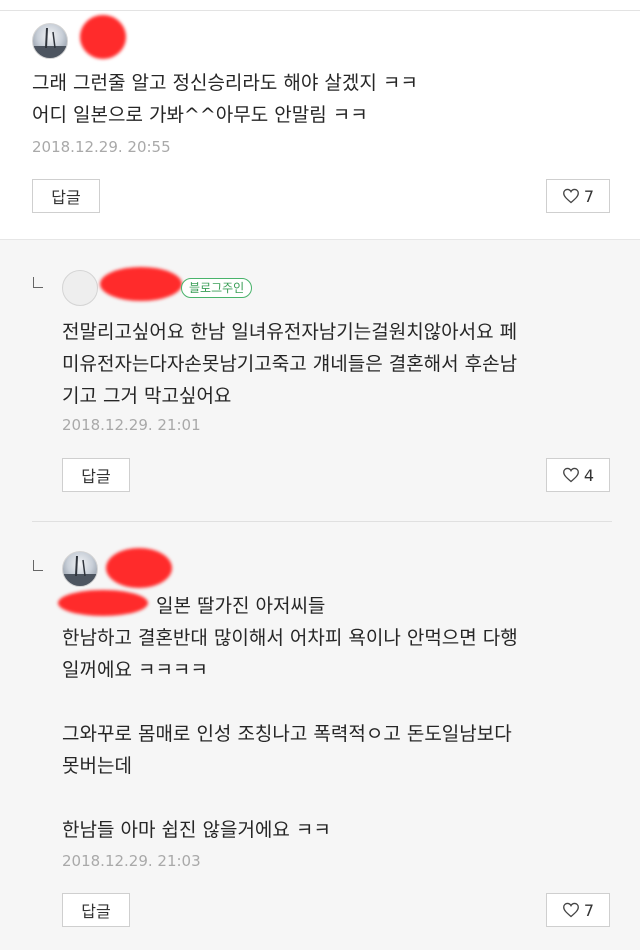 The image size is (640, 950). I want to click on comment-text-line: 일본 딸가진 아저씨들, so click(241, 606).